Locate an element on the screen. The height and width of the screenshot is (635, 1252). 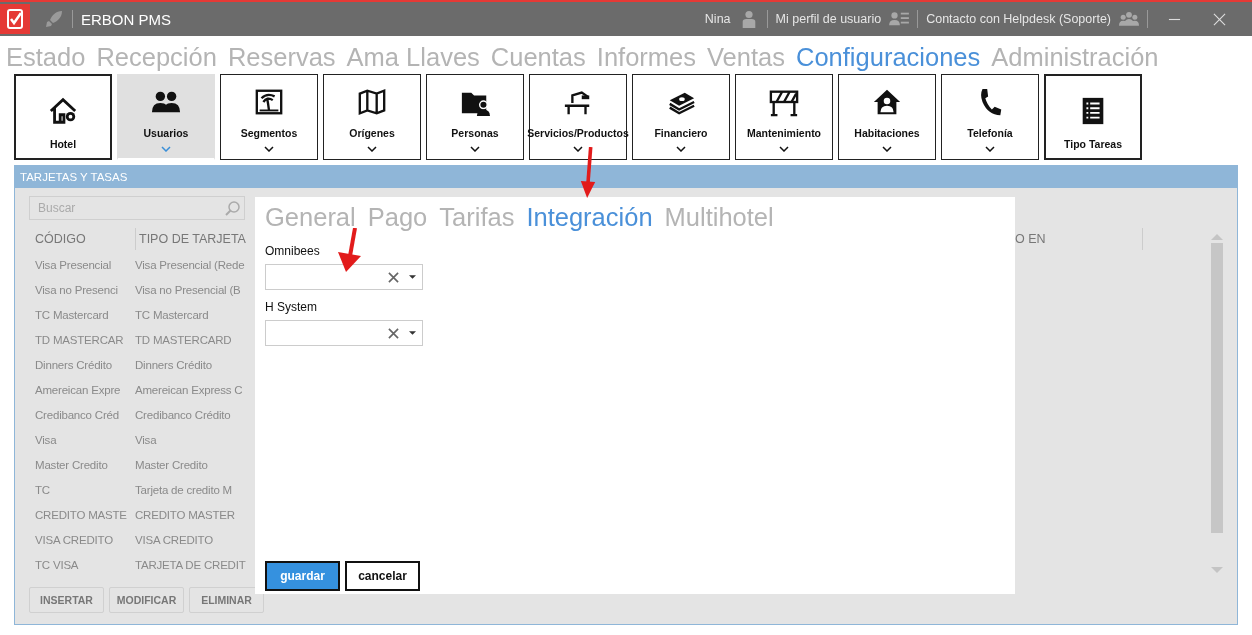
menu-item: Informes is located at coordinates (646, 57).